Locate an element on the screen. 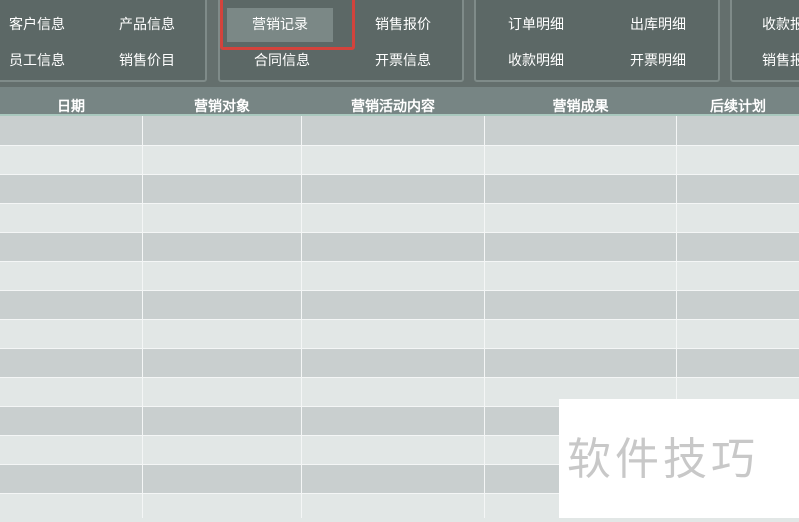  column-header-follow-up-plan: 后续计划 is located at coordinates (738, 100).